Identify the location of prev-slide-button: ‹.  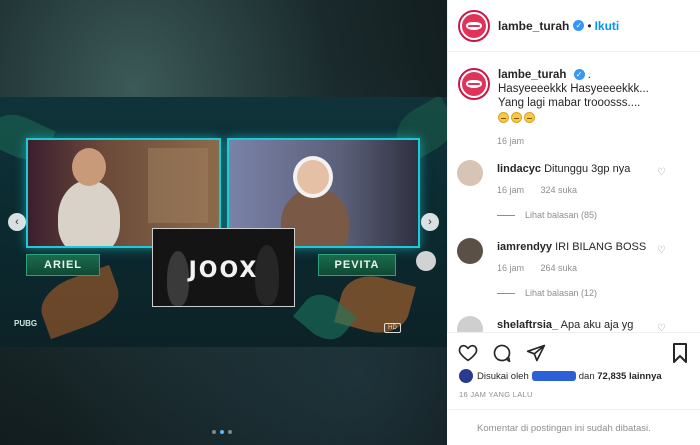
(17, 222).